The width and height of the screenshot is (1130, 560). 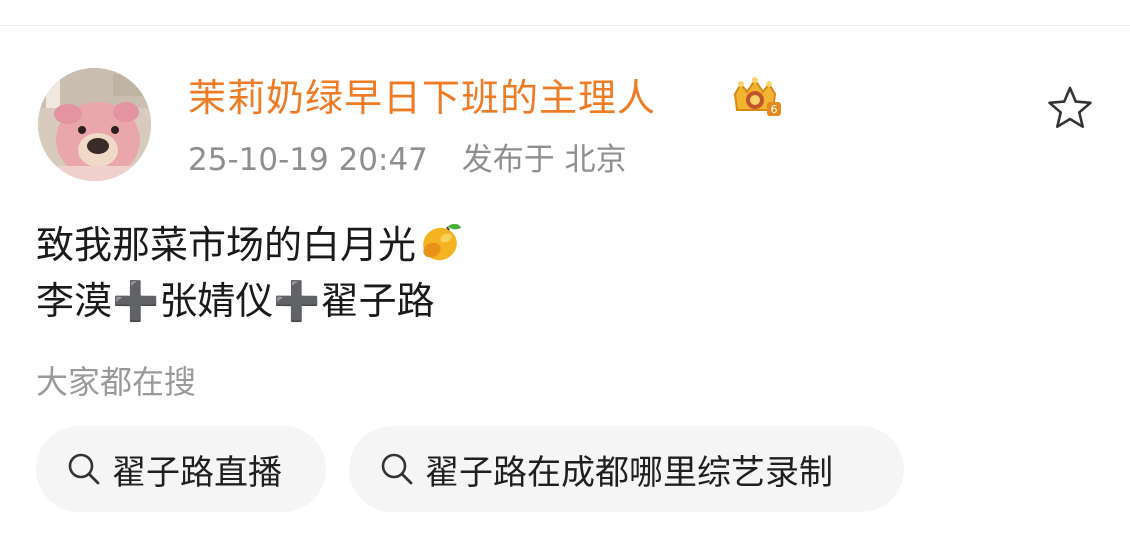 I want to click on related-search-chip: 翟子路直播, so click(x=181, y=469).